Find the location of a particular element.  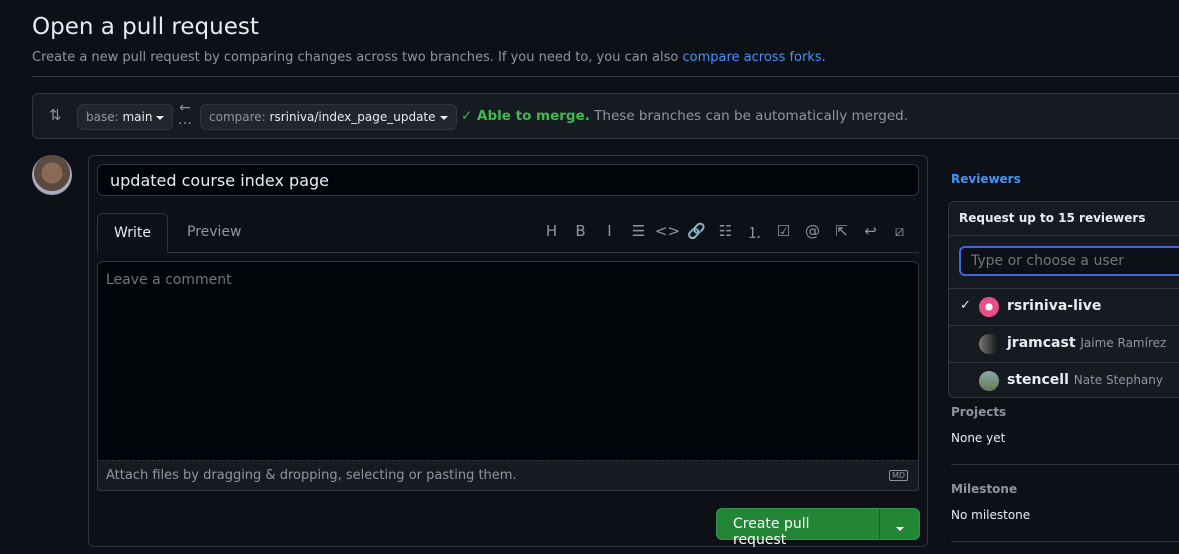

heading-icon: H is located at coordinates (551, 232).